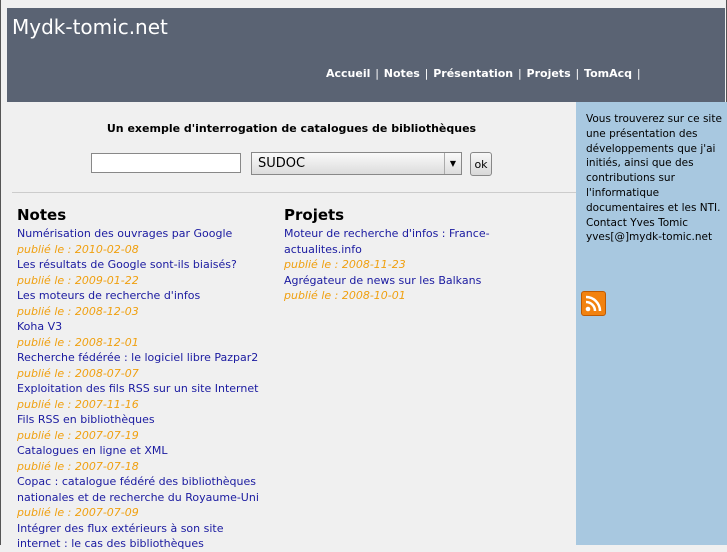 The image size is (727, 552). I want to click on notes-heading: Notes, so click(42, 215).